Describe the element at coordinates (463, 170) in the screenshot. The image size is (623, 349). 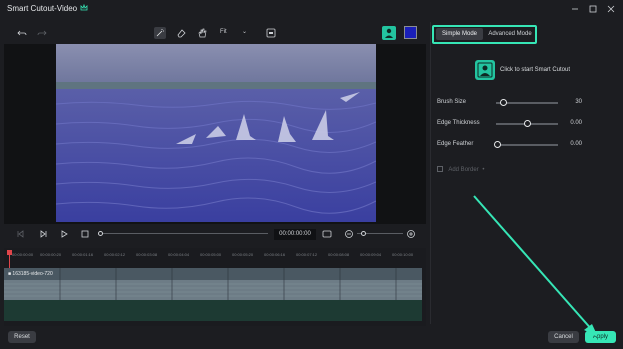
I see `add-border-label: Add Border` at that location.